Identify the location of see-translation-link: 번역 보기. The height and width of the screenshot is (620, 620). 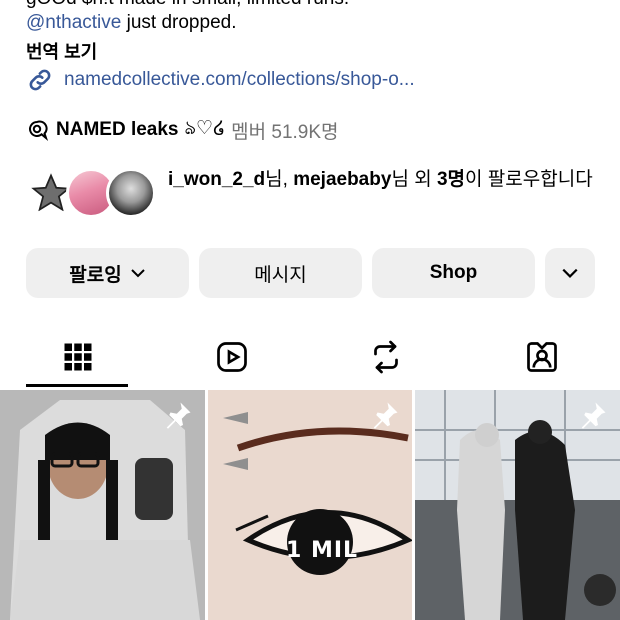
(61, 51).